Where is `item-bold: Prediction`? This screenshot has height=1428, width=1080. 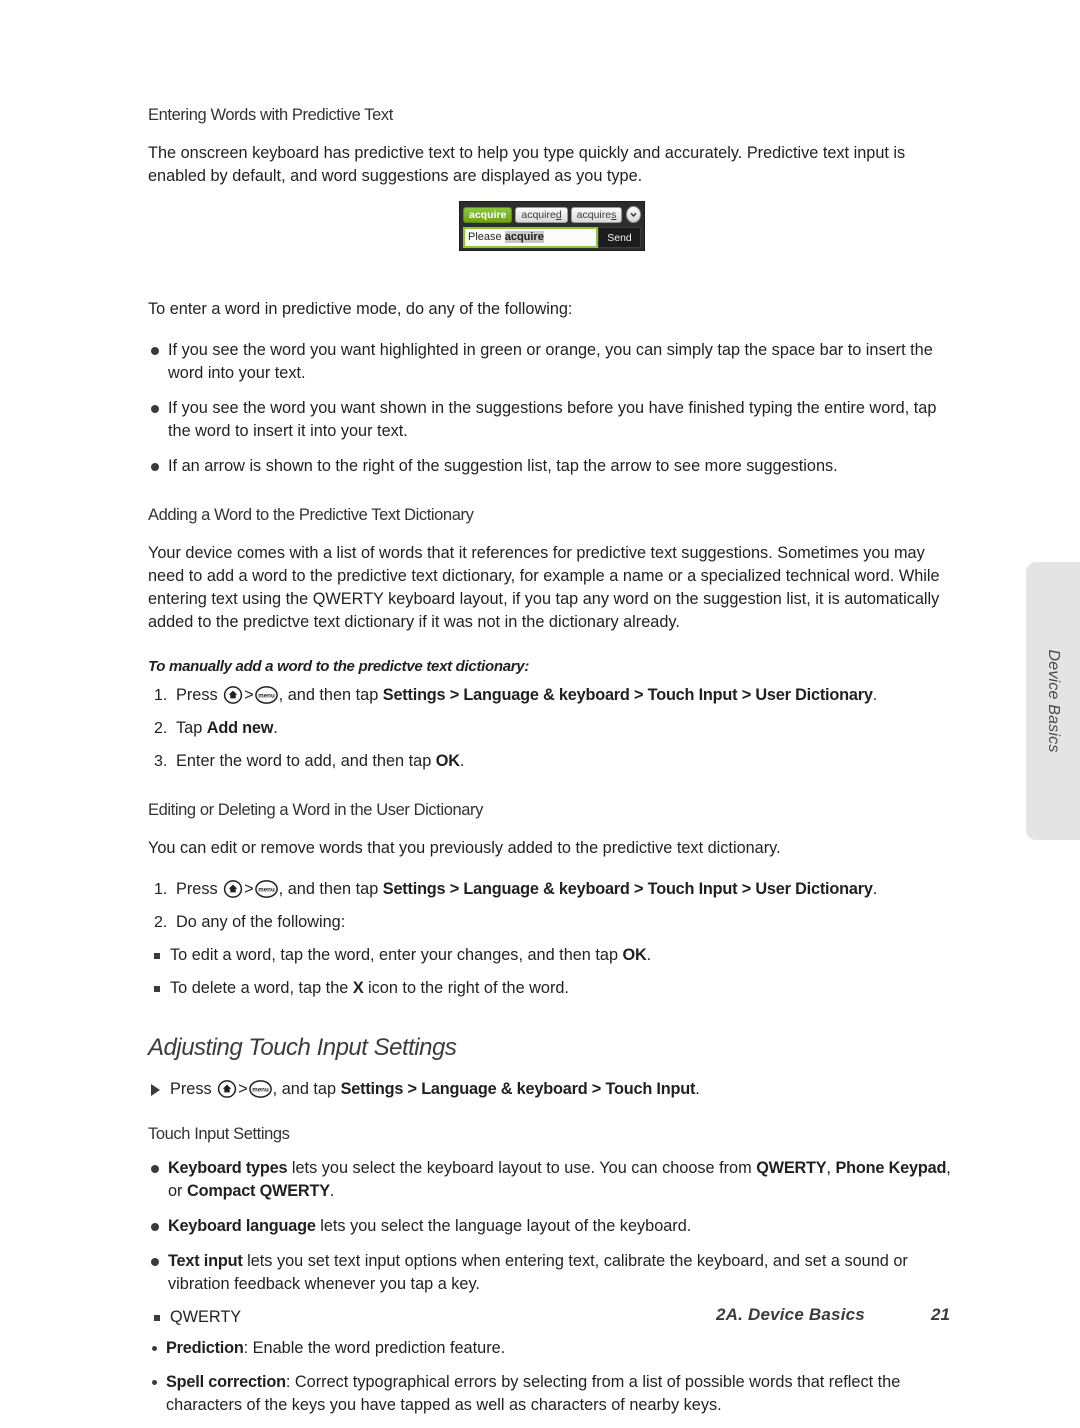
item-bold: Prediction is located at coordinates (205, 1348).